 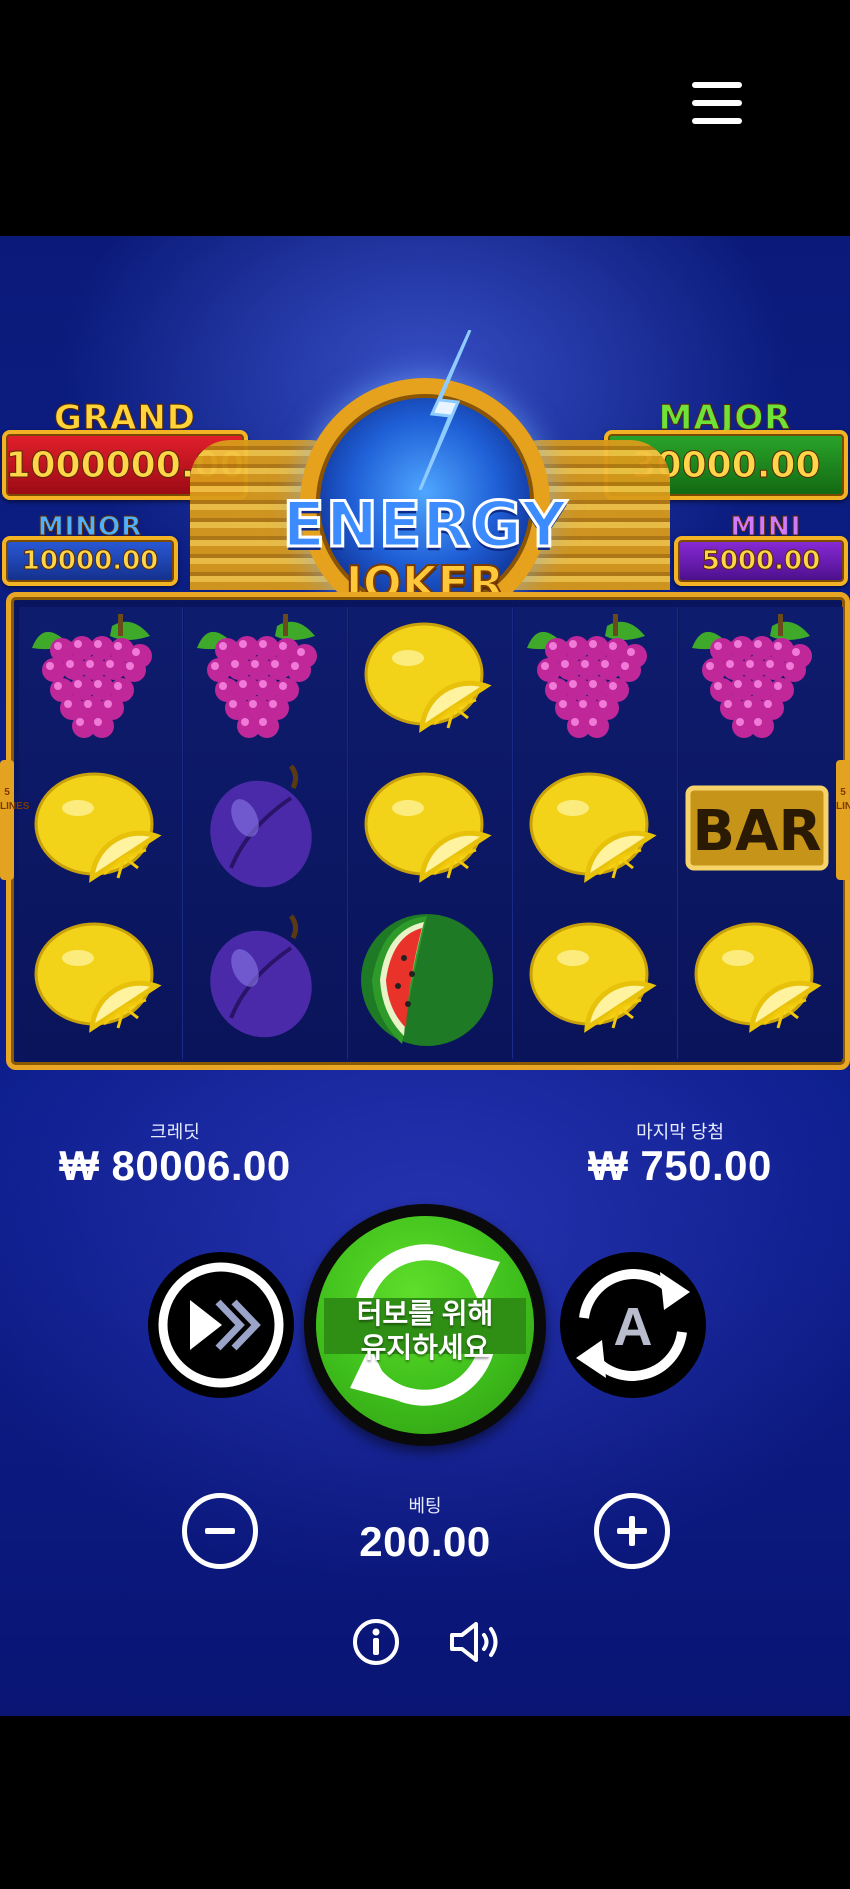 What do you see at coordinates (425, 1347) in the screenshot?
I see `spin-text-line2: 유지하세요` at bounding box center [425, 1347].